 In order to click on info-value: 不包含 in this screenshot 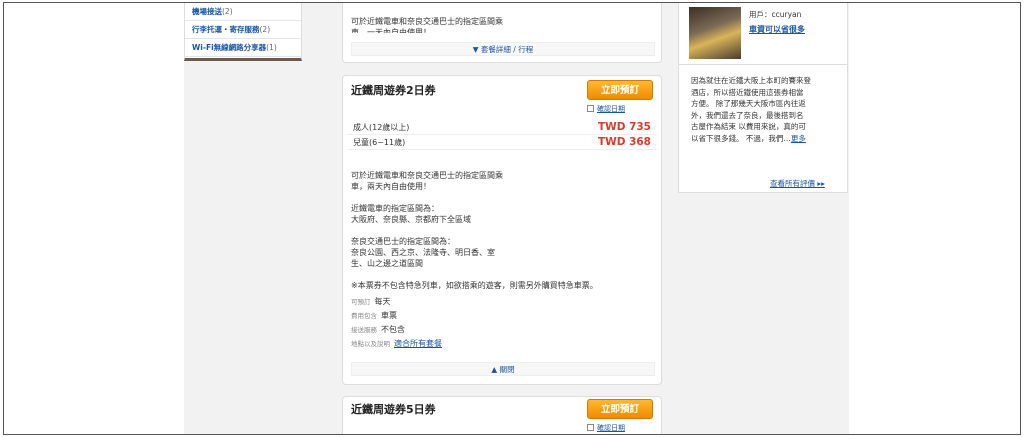, I will do `click(393, 329)`.